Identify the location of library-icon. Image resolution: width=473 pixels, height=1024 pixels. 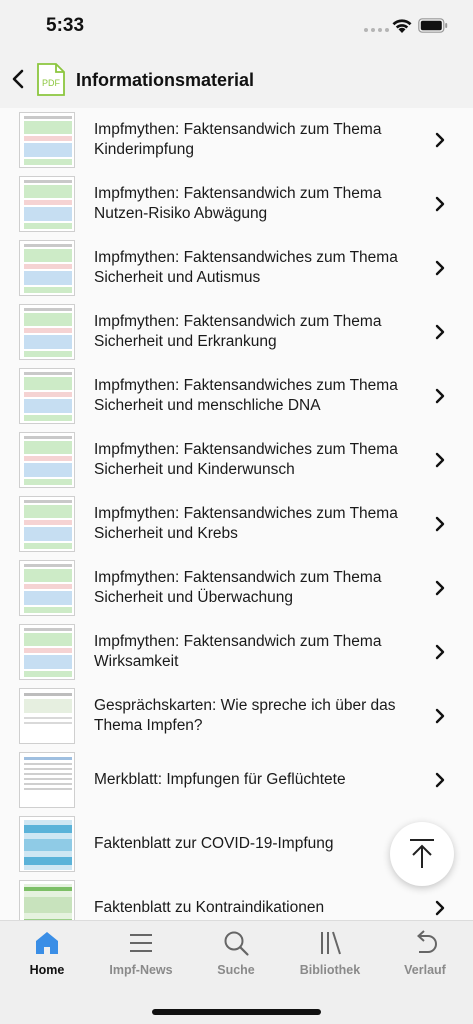
(331, 943).